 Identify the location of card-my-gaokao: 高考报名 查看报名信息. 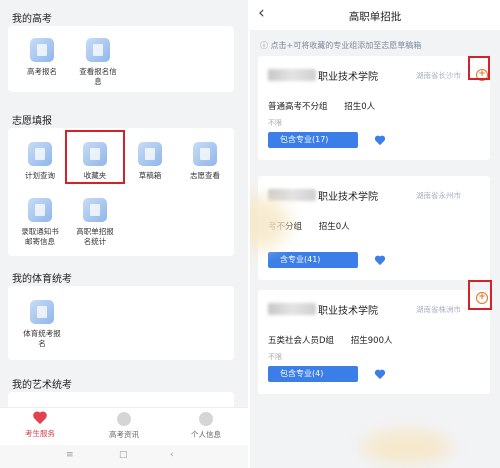
(121, 59).